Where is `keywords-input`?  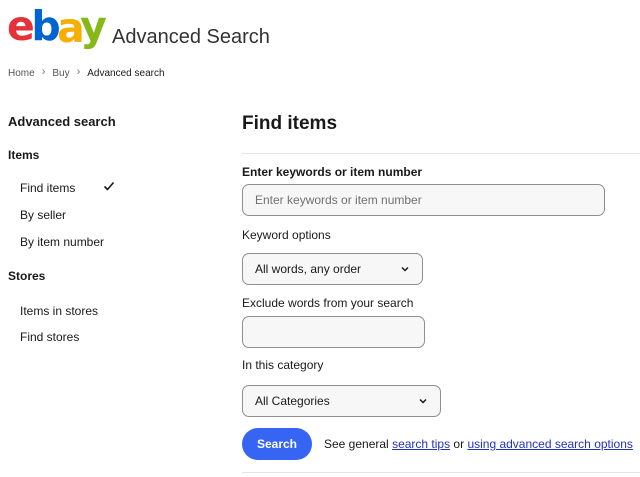
keywords-input is located at coordinates (423, 200).